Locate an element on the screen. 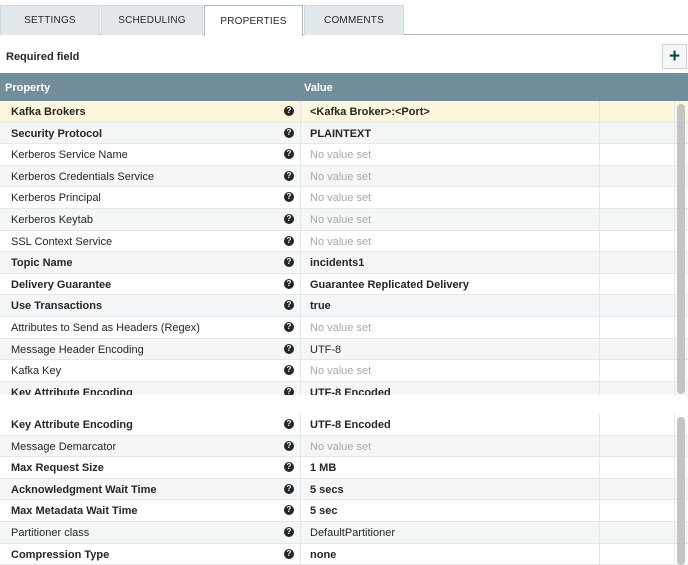  property-row: Use Transactions? true is located at coordinates (344, 306).